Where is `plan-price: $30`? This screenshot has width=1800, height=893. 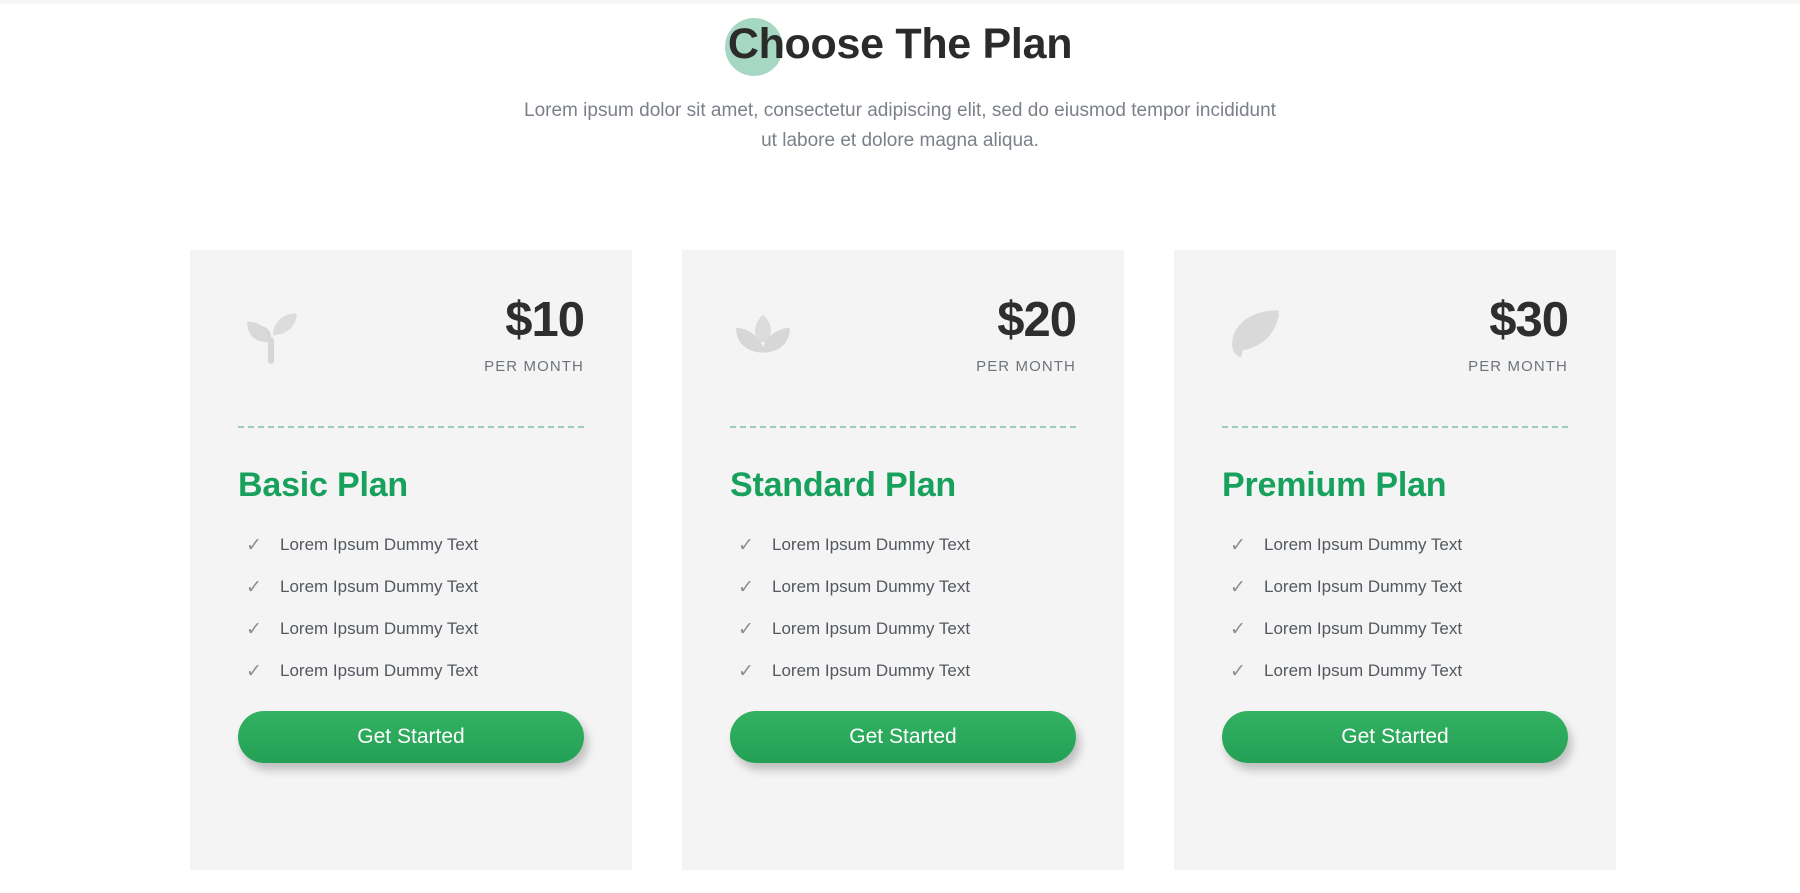 plan-price: $30 is located at coordinates (1529, 320).